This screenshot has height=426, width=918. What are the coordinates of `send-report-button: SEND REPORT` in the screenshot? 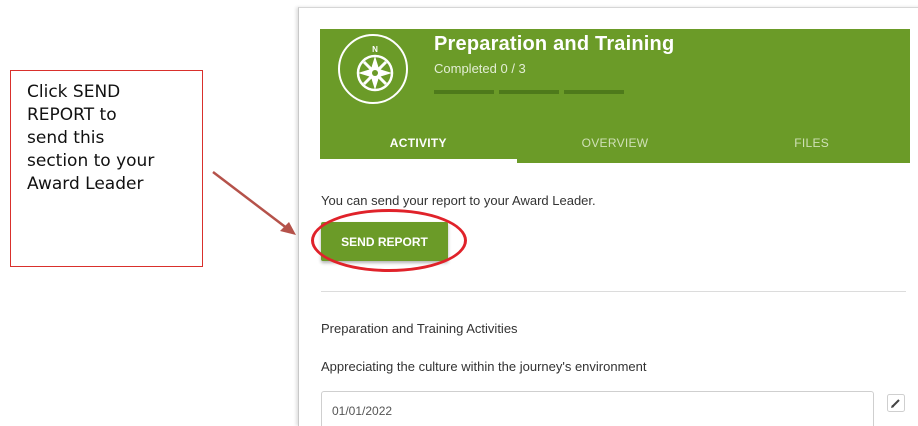 It's located at (384, 241).